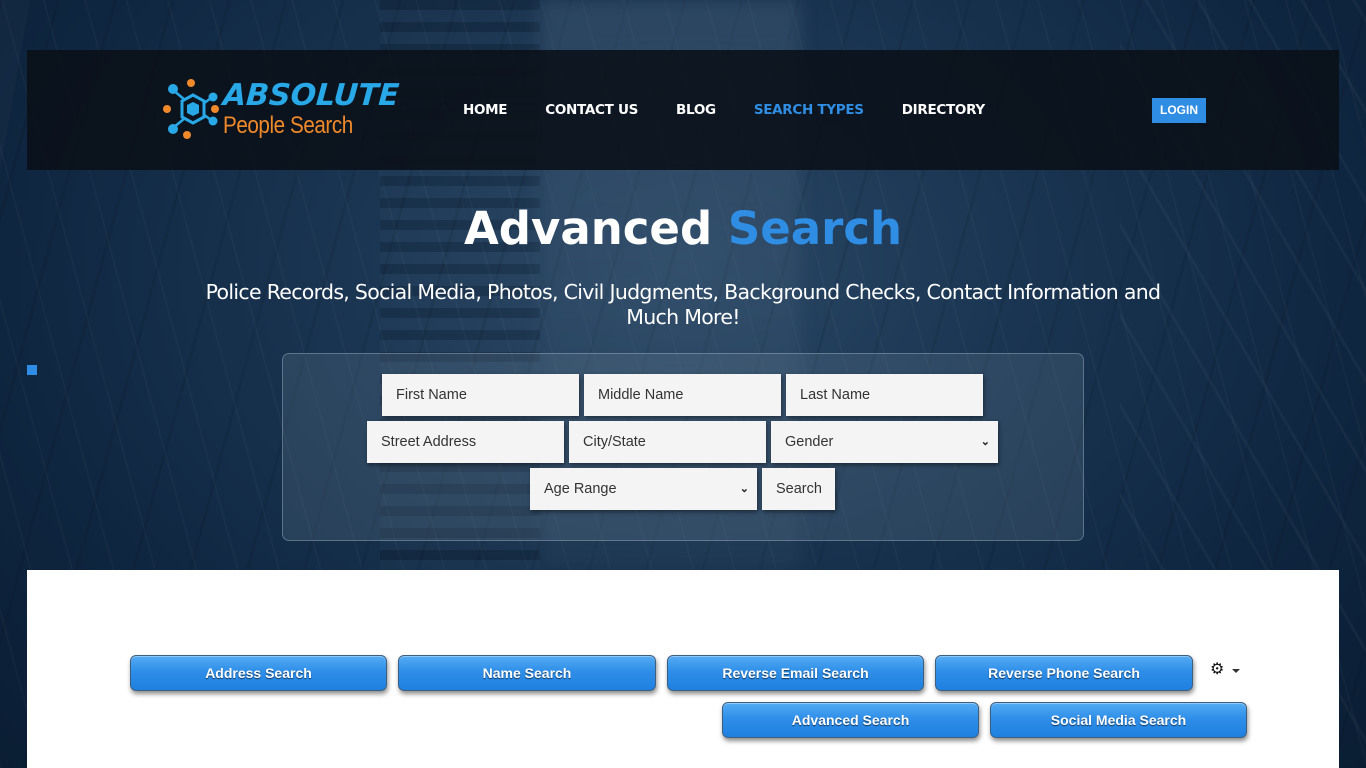 The height and width of the screenshot is (768, 1366). What do you see at coordinates (696, 110) in the screenshot?
I see `nav-blog: BLOG` at bounding box center [696, 110].